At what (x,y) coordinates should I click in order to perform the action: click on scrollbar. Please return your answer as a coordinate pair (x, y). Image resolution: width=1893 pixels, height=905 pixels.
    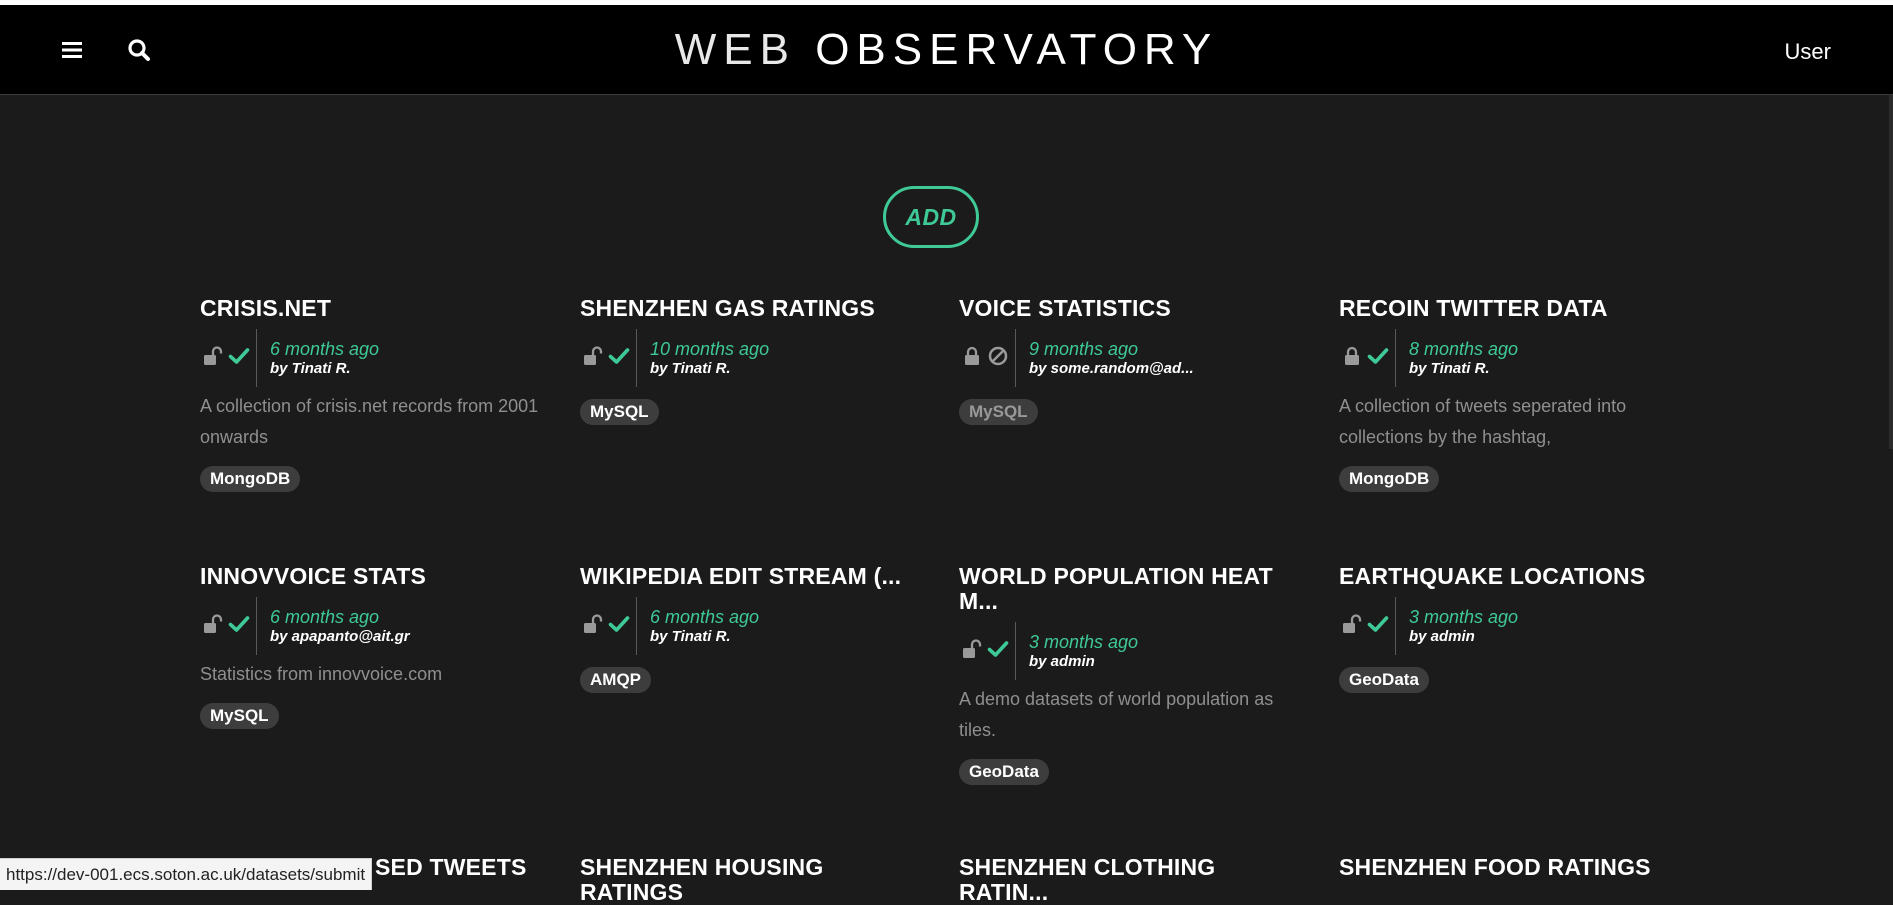
    Looking at the image, I should click on (1891, 272).